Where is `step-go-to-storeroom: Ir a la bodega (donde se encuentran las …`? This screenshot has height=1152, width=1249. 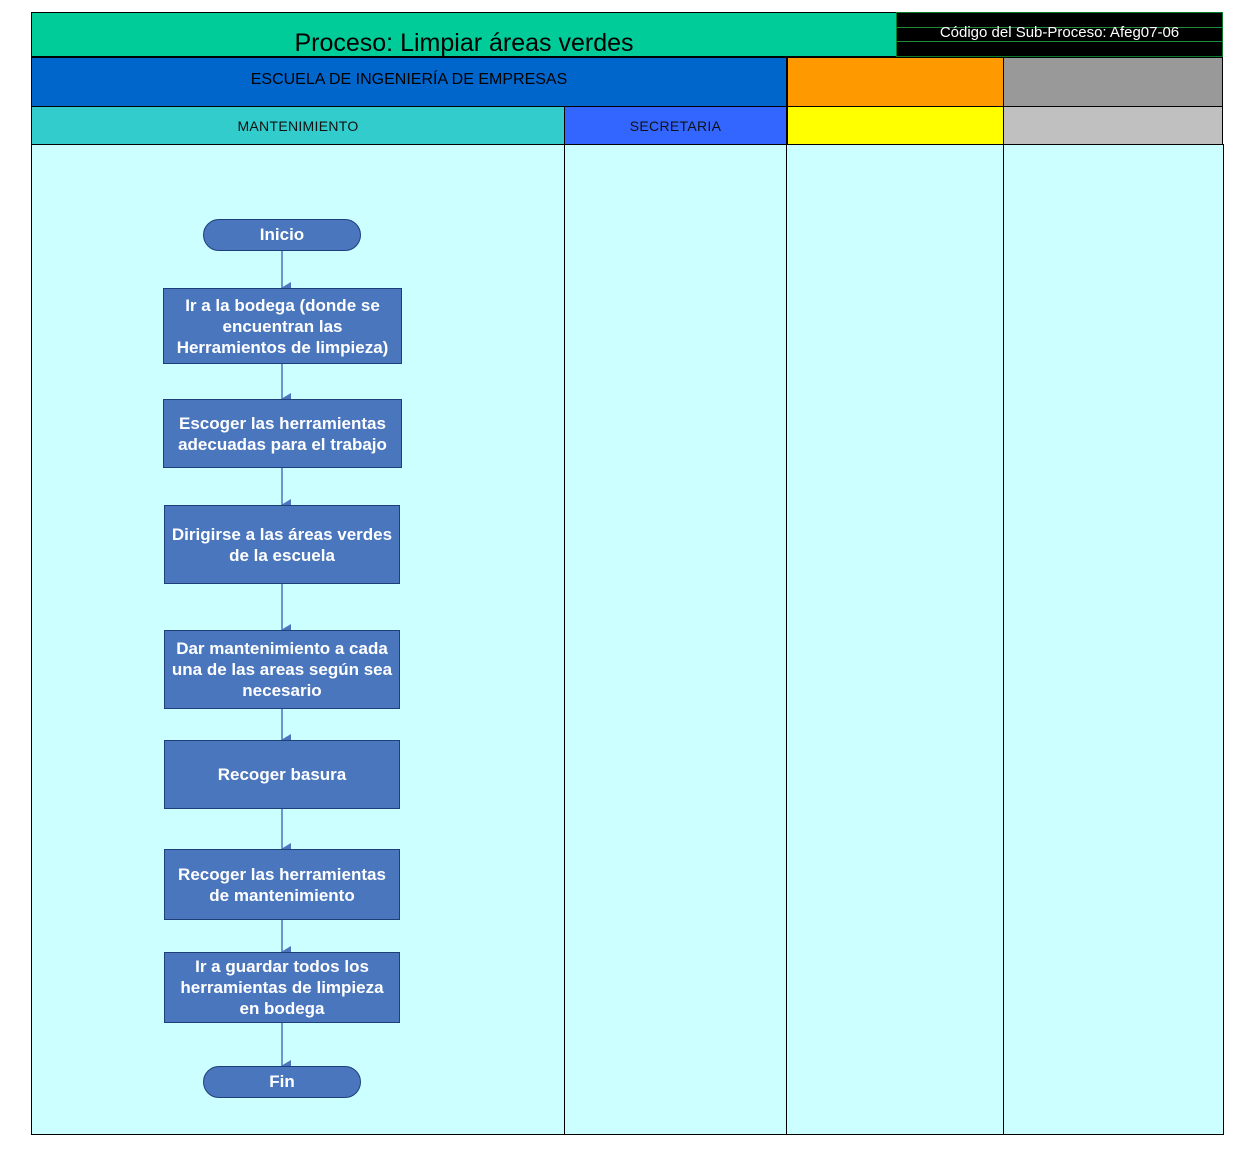 step-go-to-storeroom: Ir a la bodega (donde se encuentran las … is located at coordinates (282, 326).